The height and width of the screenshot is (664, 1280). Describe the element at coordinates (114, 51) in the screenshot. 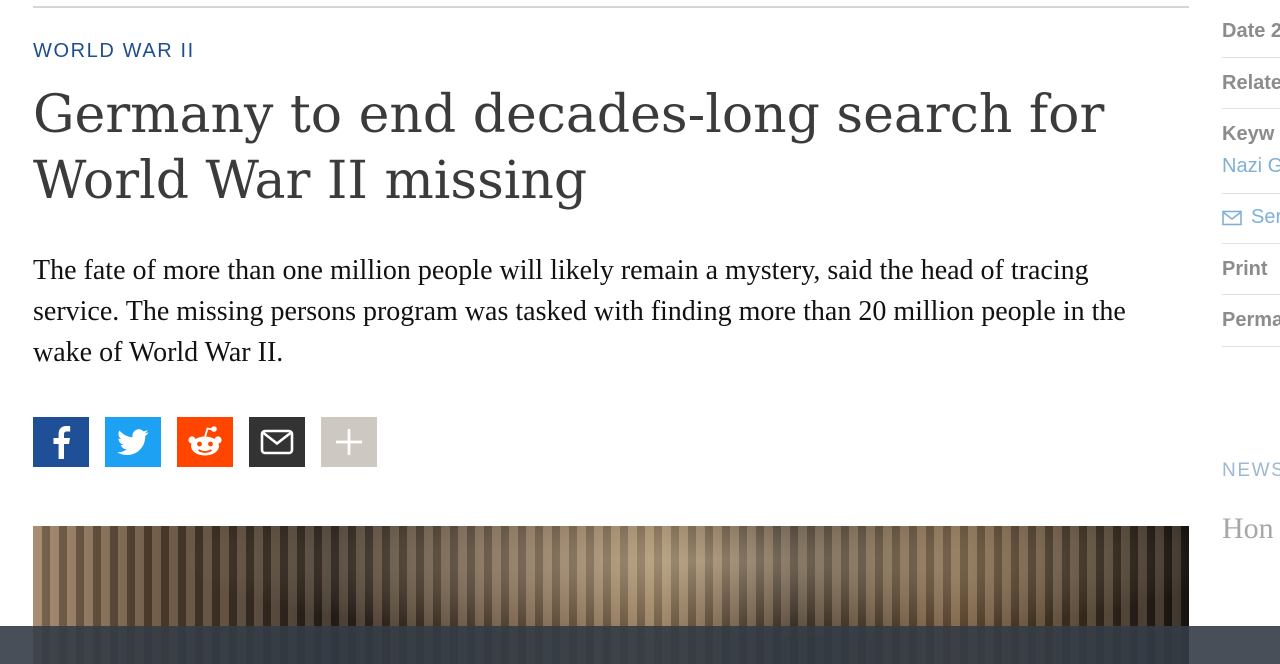

I see `article-kicker: WORLD WAR II` at that location.